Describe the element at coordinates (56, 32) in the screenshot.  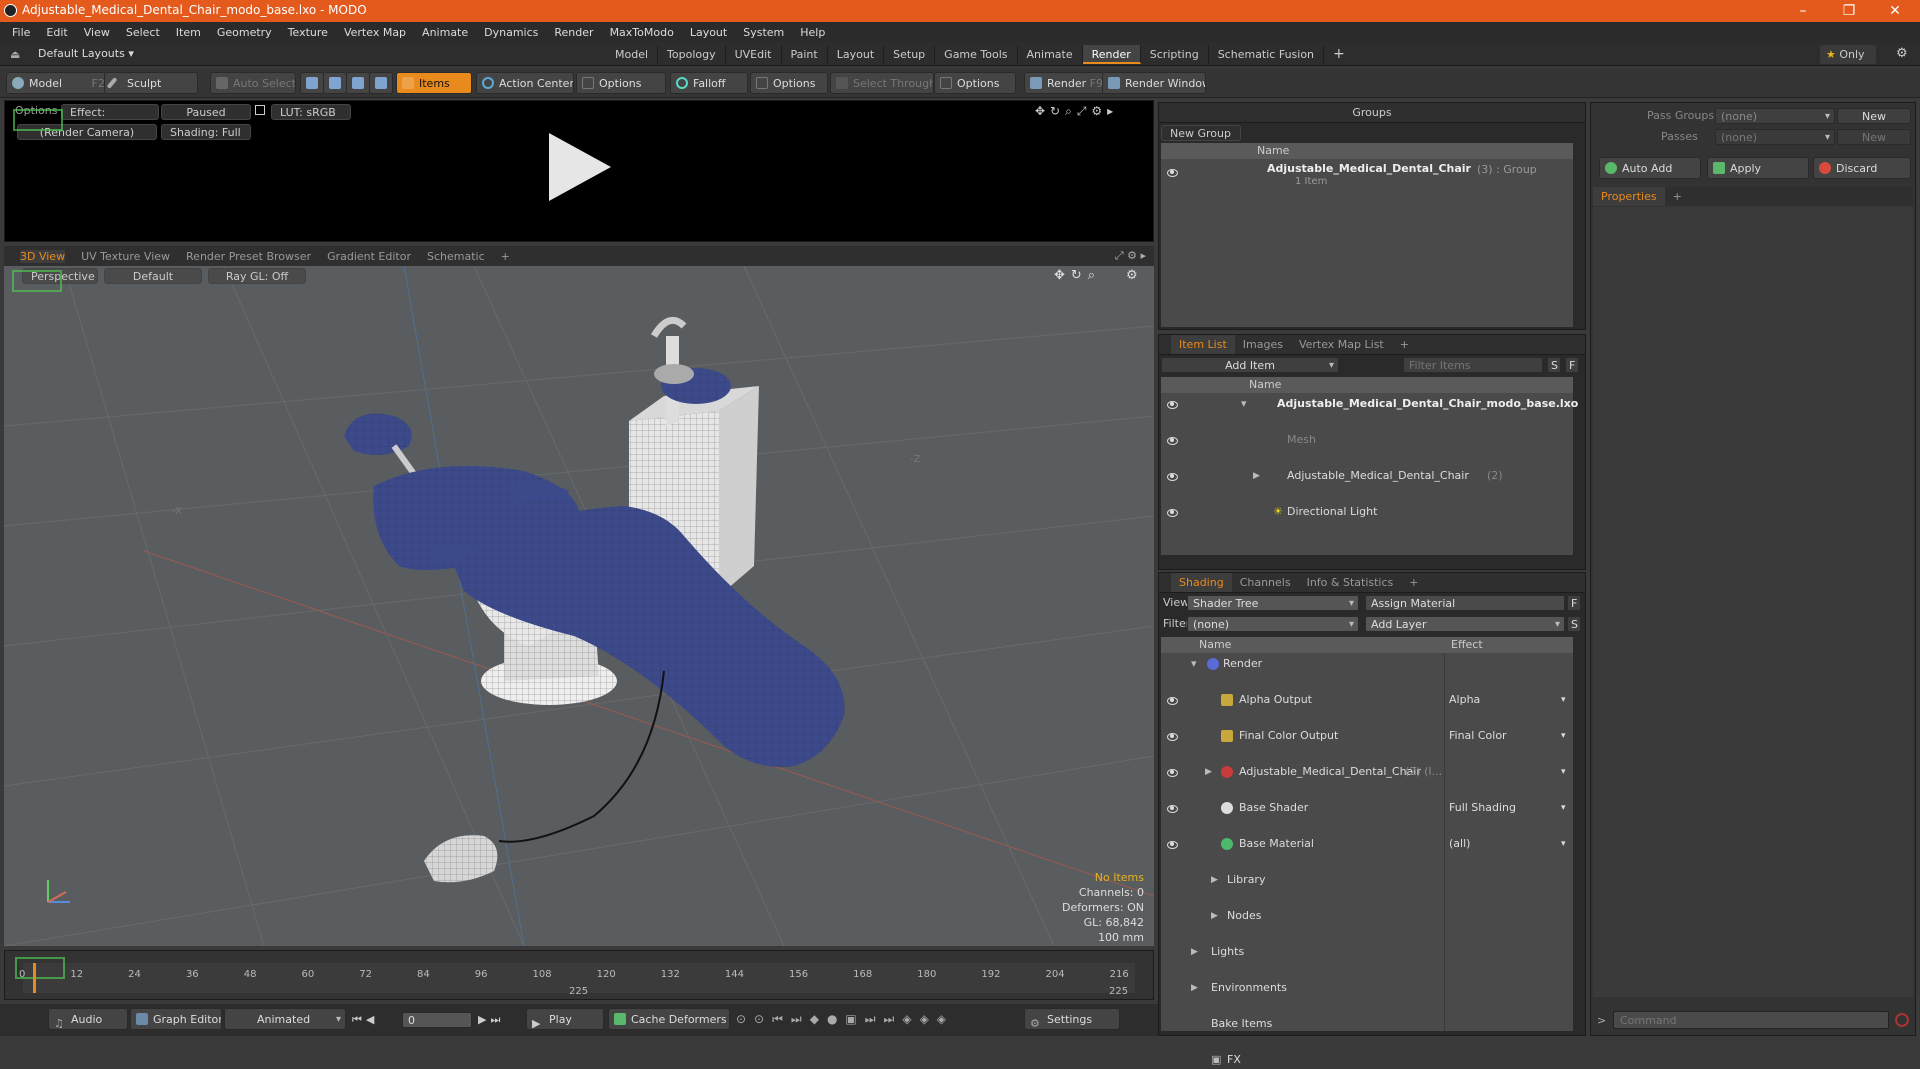
I see `menu-edit: Edit` at that location.